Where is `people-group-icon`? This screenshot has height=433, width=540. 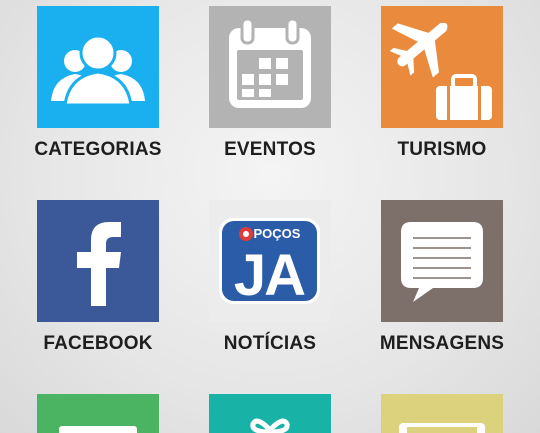
people-group-icon is located at coordinates (98, 67).